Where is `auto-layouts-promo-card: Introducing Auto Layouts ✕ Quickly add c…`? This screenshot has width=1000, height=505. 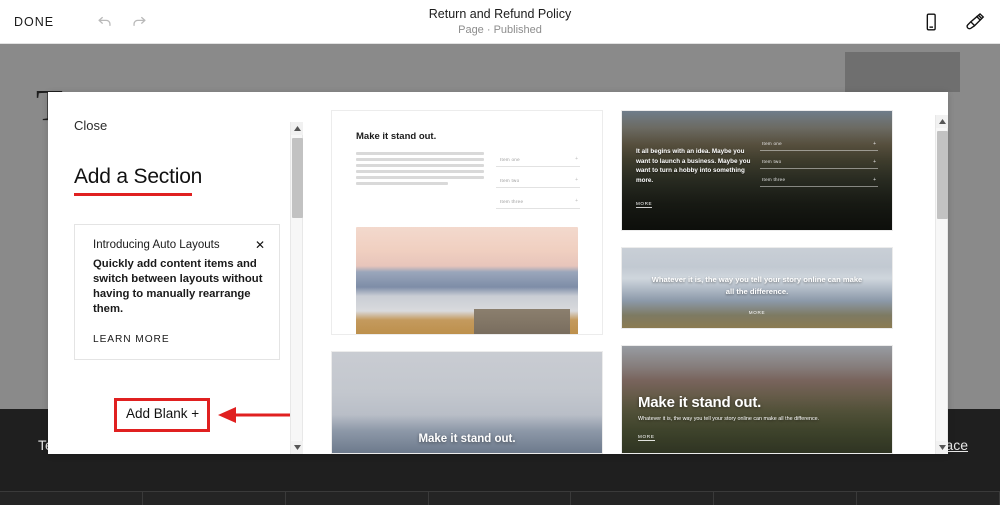
auto-layouts-promo-card: Introducing Auto Layouts ✕ Quickly add c… is located at coordinates (177, 292).